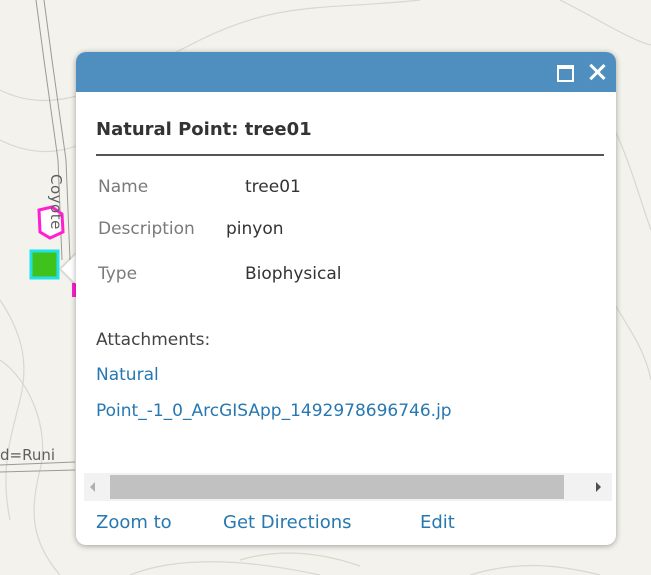 The height and width of the screenshot is (575, 651). Describe the element at coordinates (92, 487) in the screenshot. I see `scroll-left-arrow-icon` at that location.